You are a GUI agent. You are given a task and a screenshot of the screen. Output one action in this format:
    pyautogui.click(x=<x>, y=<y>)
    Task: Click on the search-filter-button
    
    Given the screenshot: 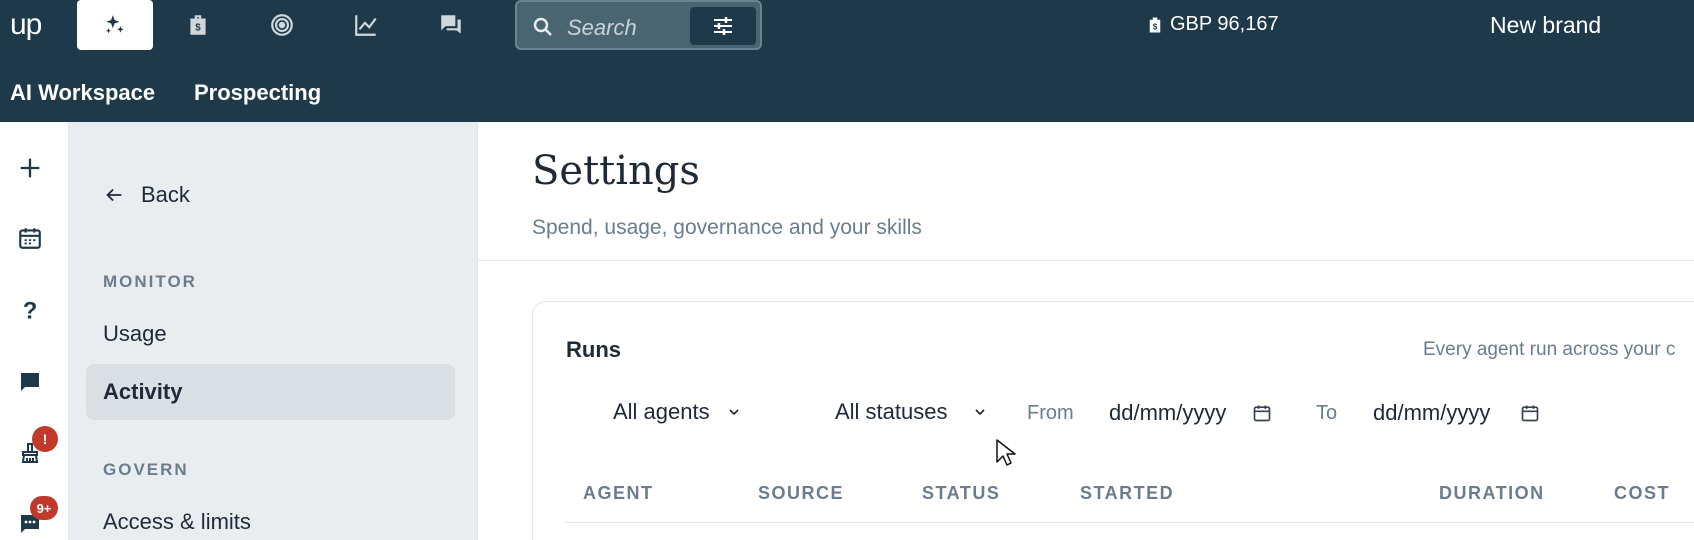 What is the action you would take?
    pyautogui.click(x=723, y=26)
    